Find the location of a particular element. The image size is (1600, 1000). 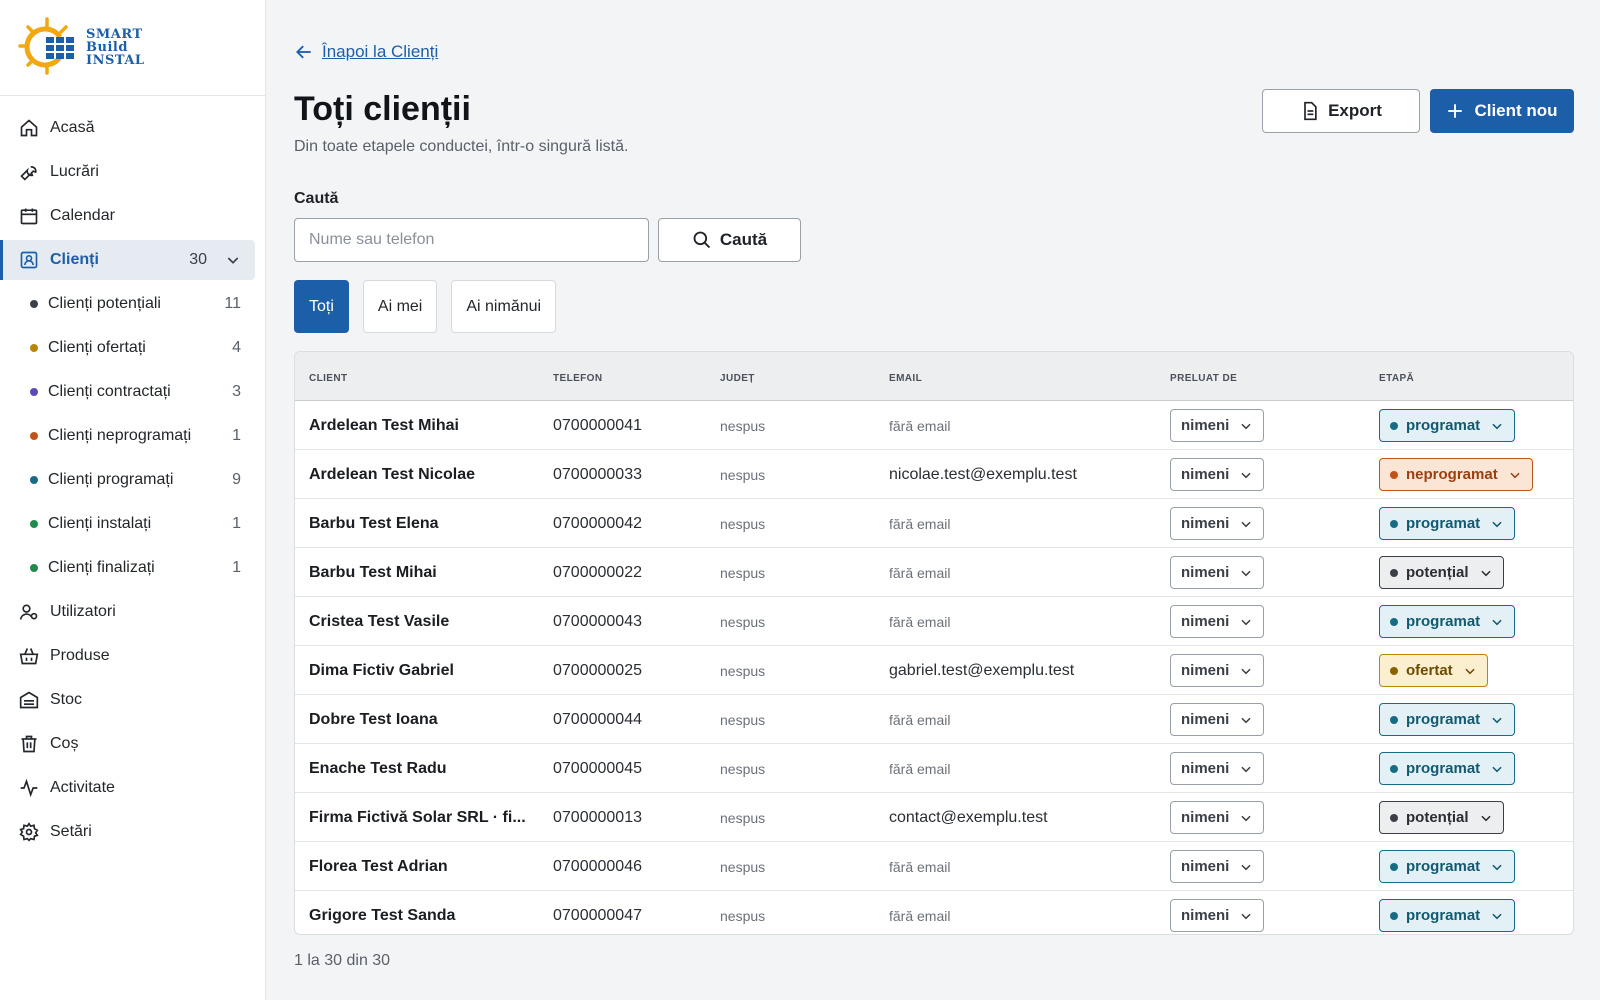

client-name: Grigore Test Sanda is located at coordinates (422, 912).